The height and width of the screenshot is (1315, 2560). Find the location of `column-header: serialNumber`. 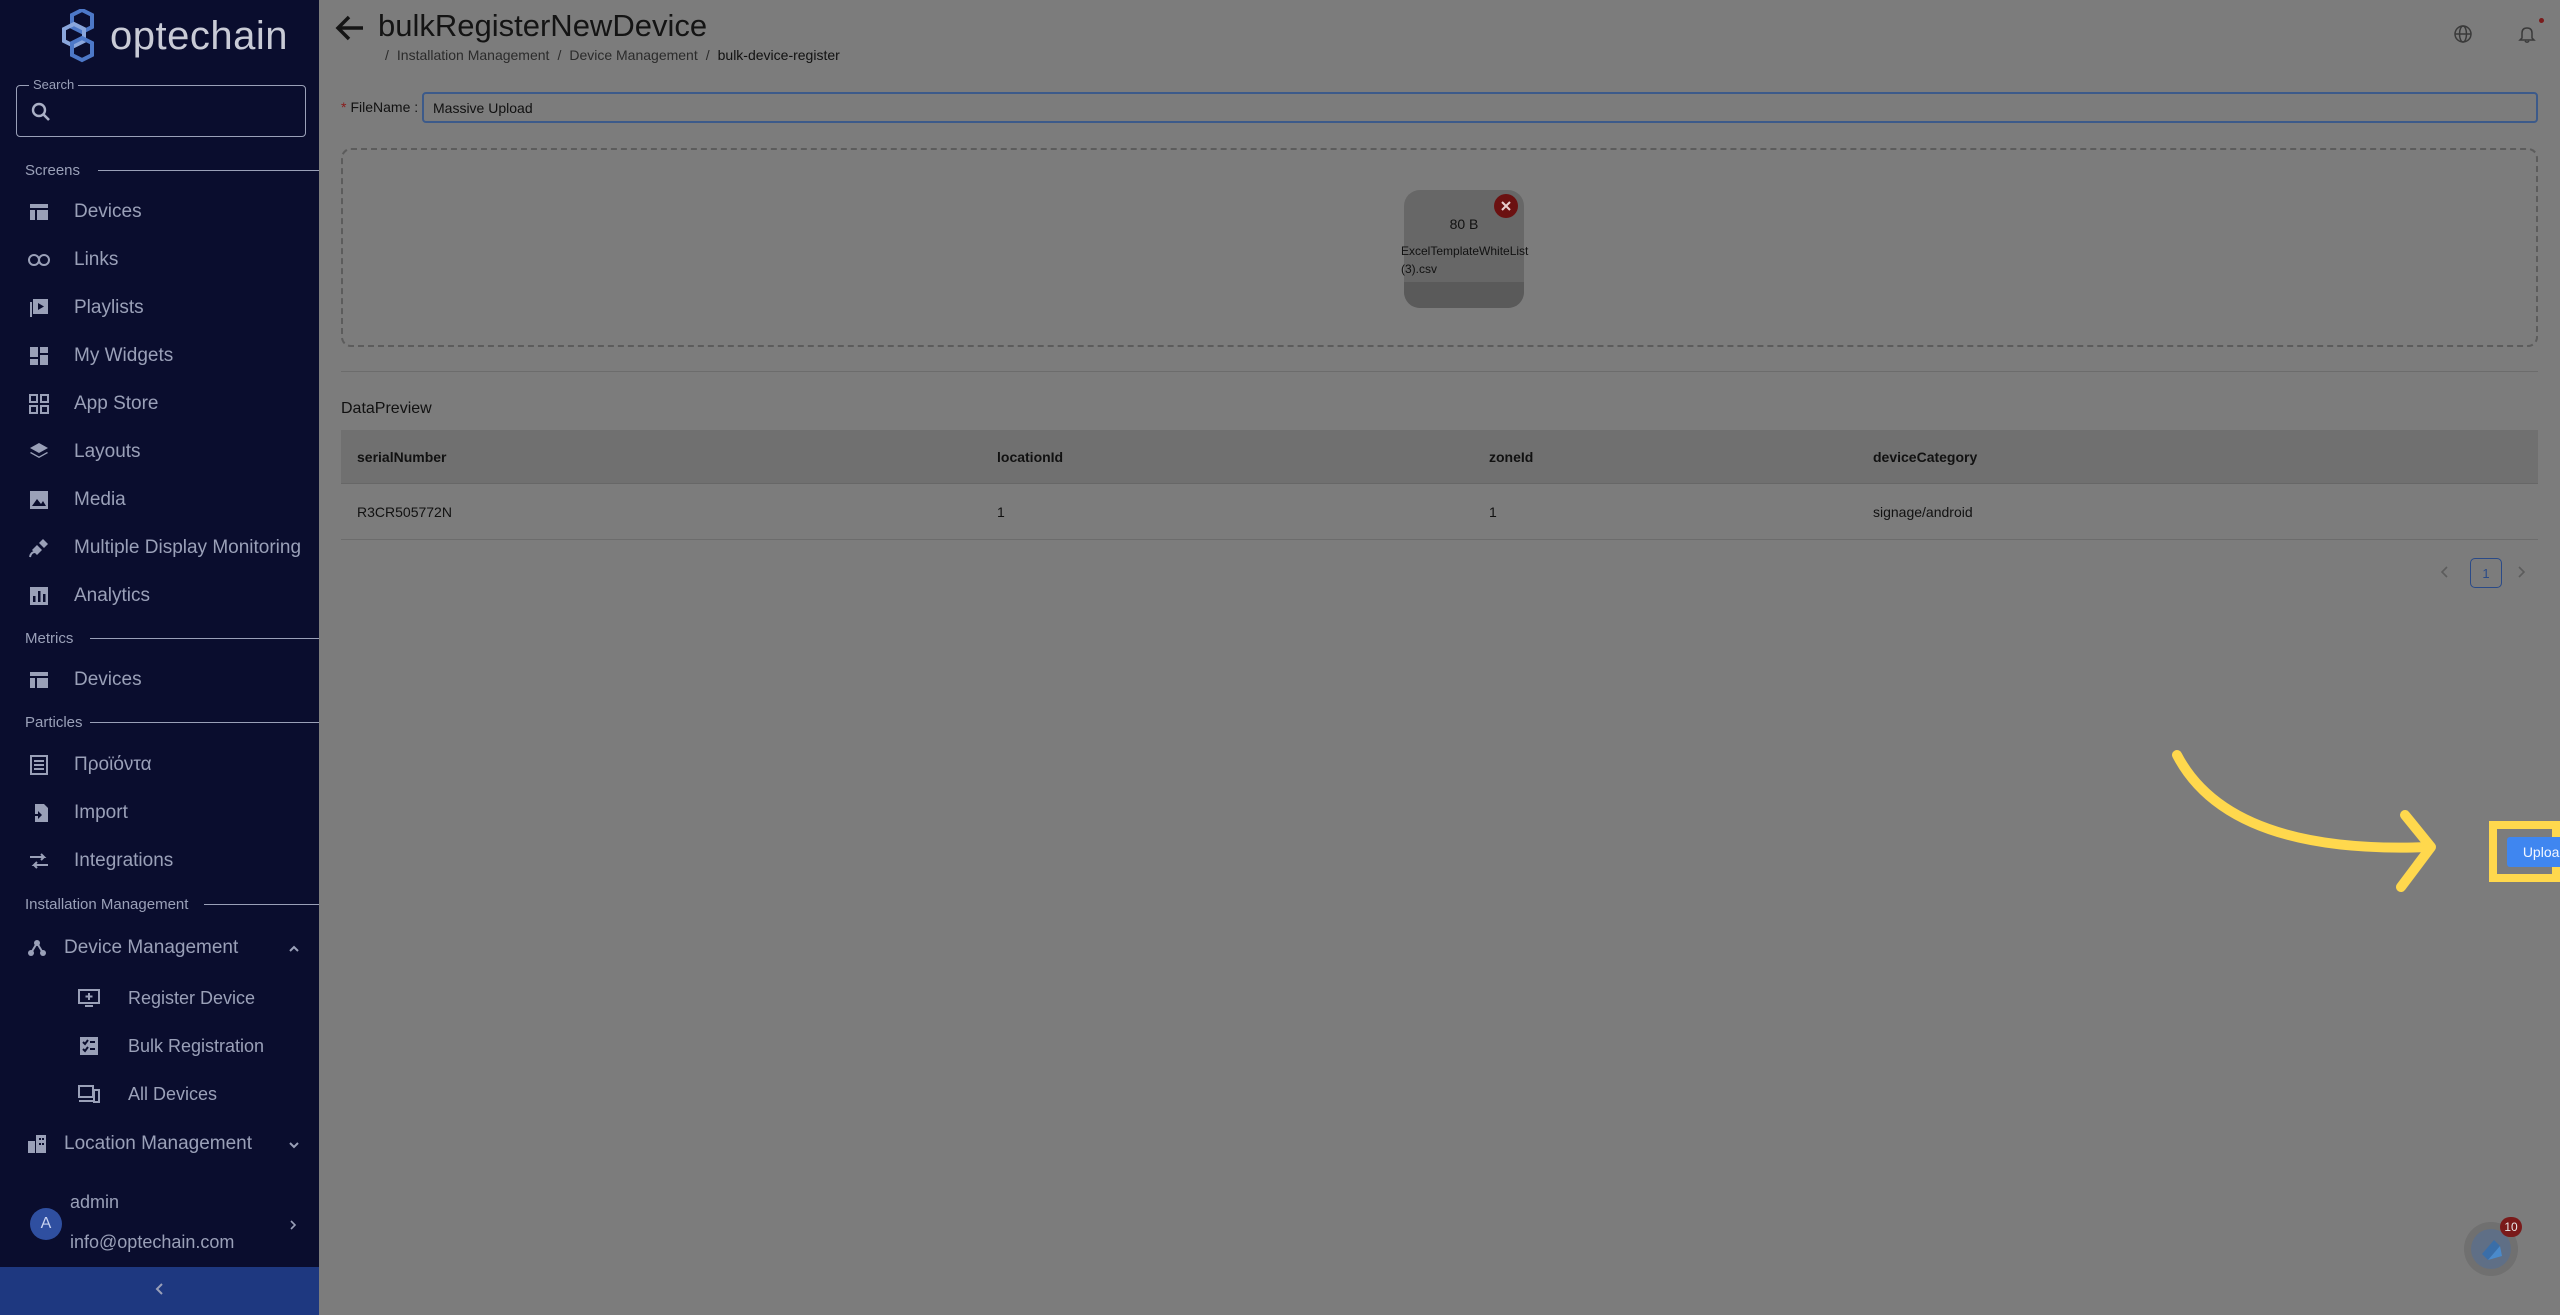

column-header: serialNumber is located at coordinates (402, 456).